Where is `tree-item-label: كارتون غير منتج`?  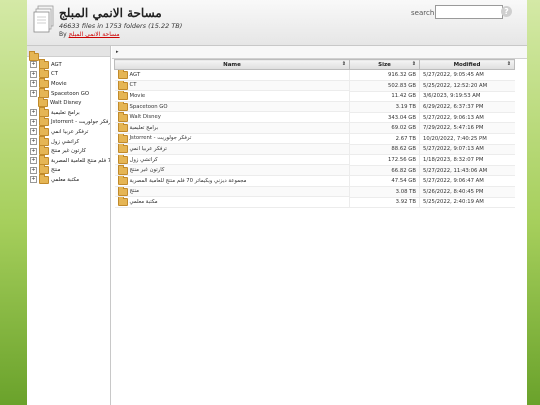
tree-item-label: كارتون غير منتج is located at coordinates (68, 151).